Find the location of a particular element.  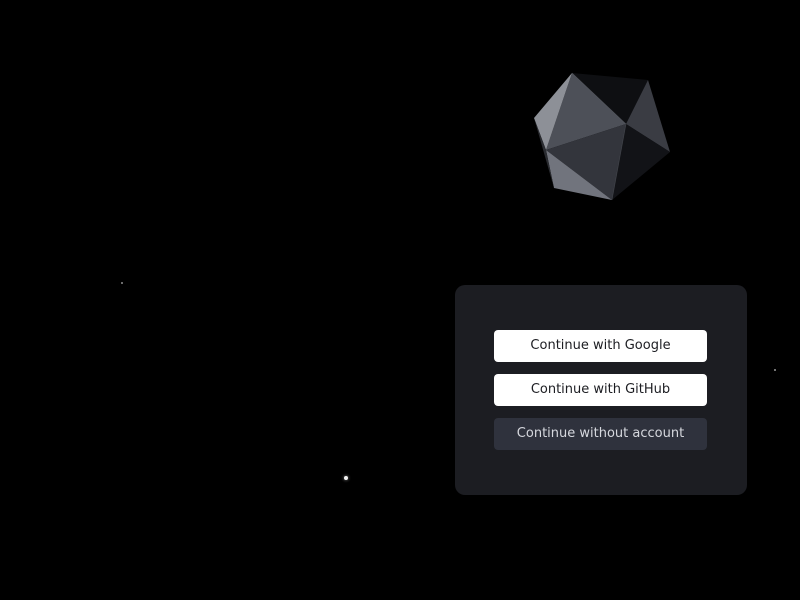

continue-with-google-button: Continue with Google is located at coordinates (600, 346).